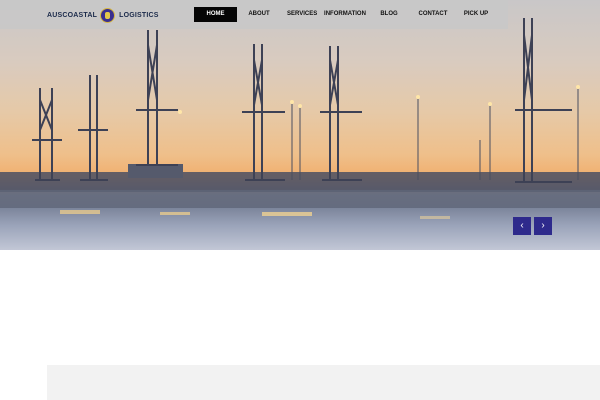 Image resolution: width=600 pixels, height=400 pixels. I want to click on nav-services: SERVICES, so click(302, 14).